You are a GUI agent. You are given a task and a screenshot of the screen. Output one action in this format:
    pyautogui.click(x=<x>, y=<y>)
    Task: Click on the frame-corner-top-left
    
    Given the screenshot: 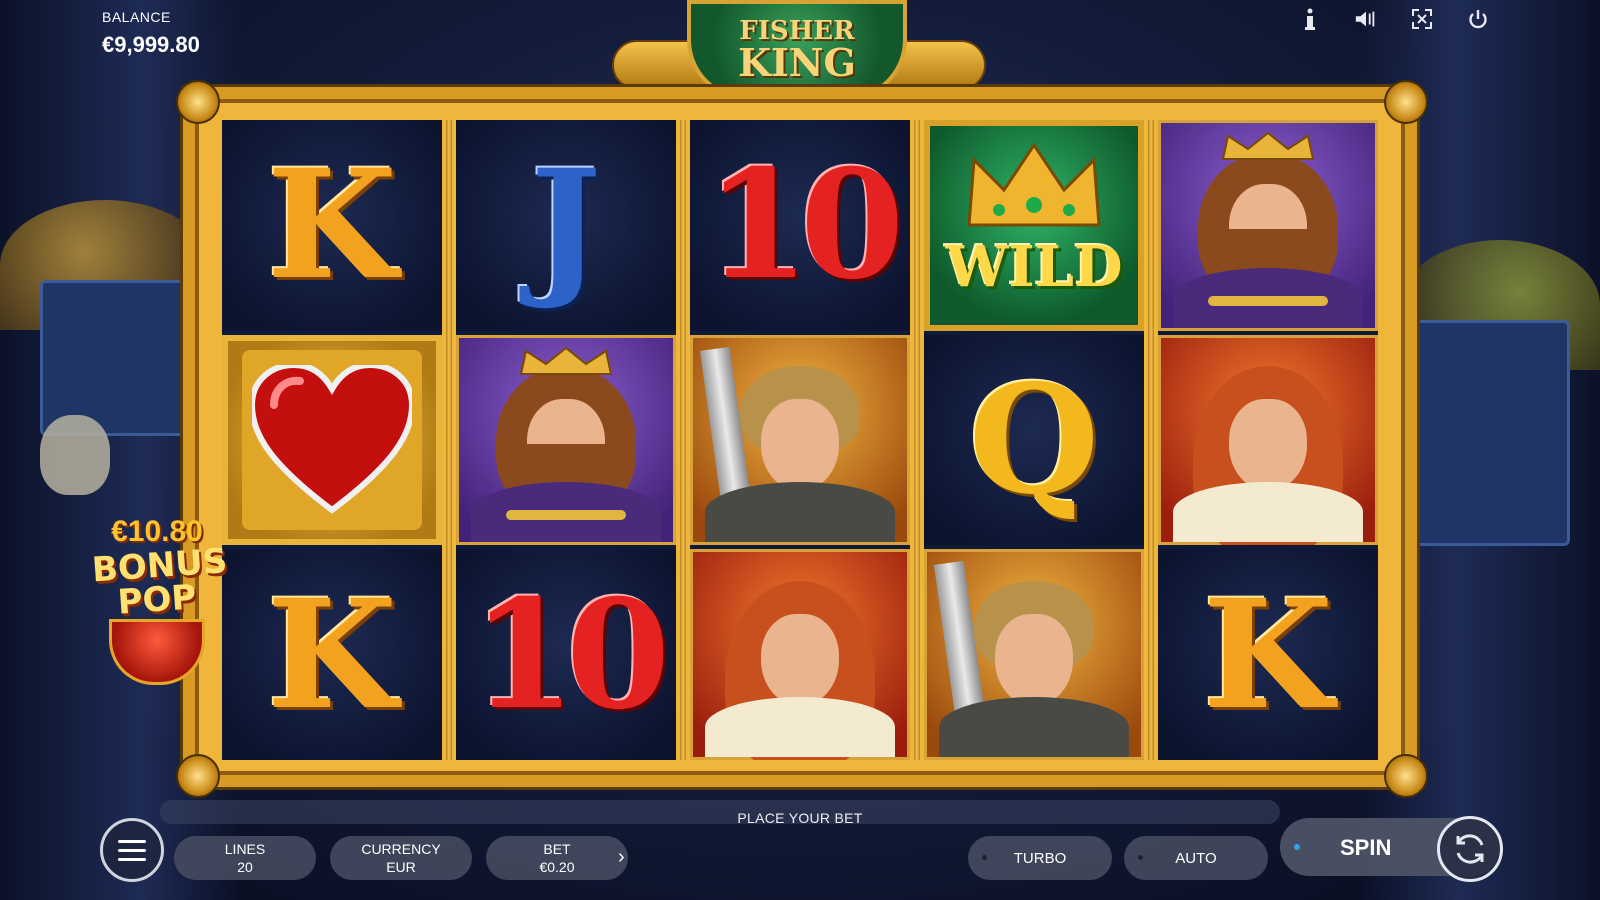 What is the action you would take?
    pyautogui.click(x=198, y=102)
    